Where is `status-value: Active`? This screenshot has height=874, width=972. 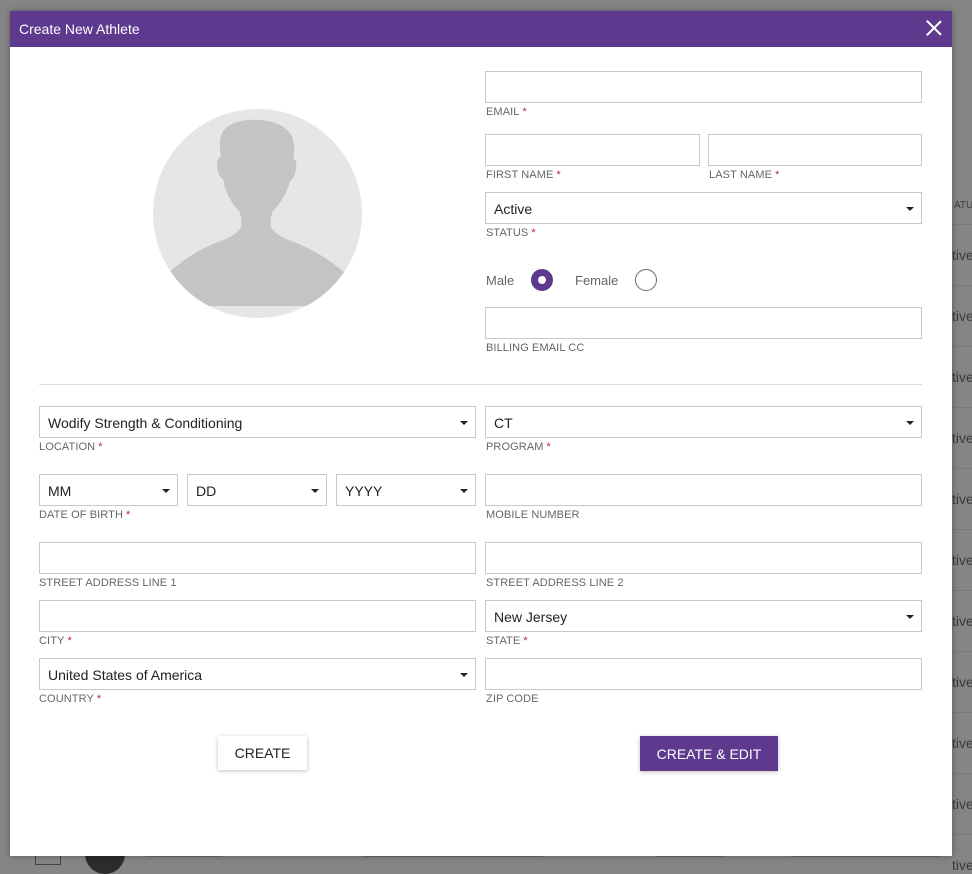
status-value: Active is located at coordinates (513, 209).